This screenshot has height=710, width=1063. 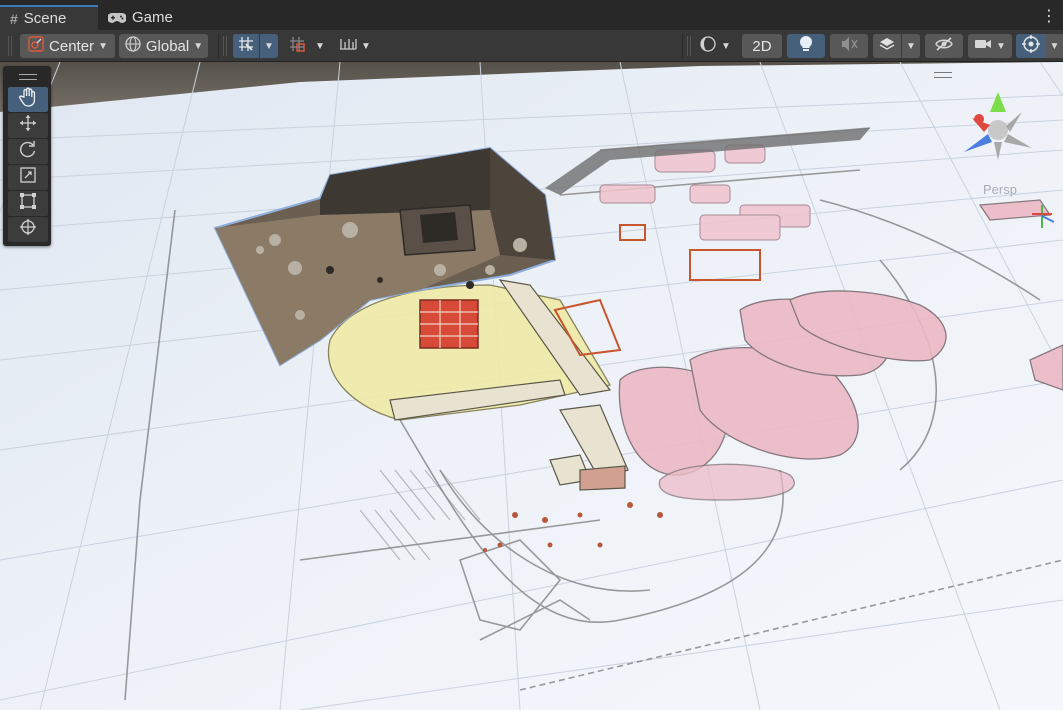 What do you see at coordinates (708, 46) in the screenshot?
I see `shading-mode-icon` at bounding box center [708, 46].